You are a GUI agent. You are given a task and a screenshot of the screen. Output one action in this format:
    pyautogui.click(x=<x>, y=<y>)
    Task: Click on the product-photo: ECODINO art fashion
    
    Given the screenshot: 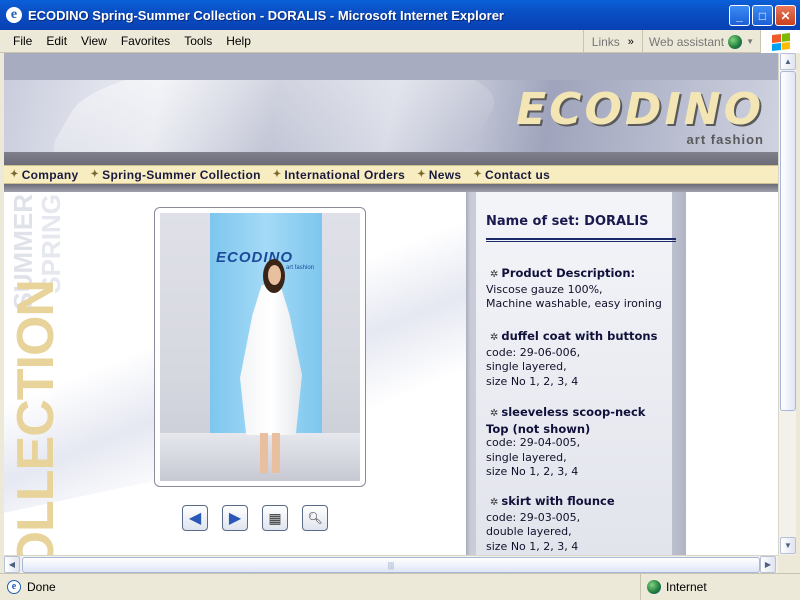 What is the action you would take?
    pyautogui.click(x=260, y=347)
    